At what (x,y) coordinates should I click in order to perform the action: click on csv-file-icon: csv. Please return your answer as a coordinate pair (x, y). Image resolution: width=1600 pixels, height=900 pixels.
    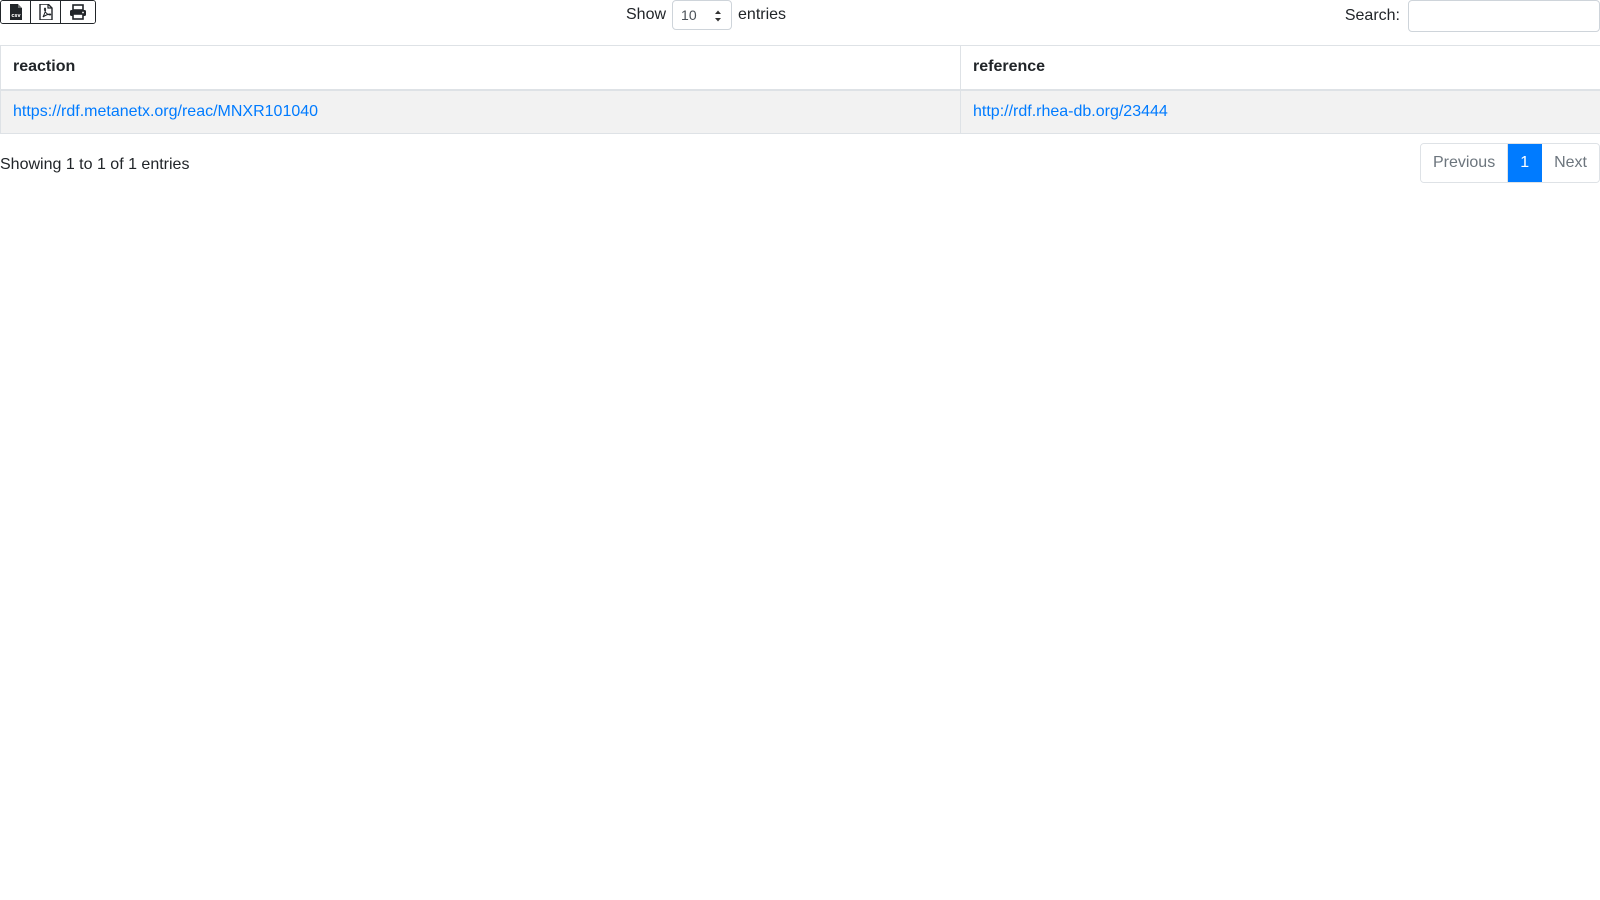
    Looking at the image, I should click on (15, 12).